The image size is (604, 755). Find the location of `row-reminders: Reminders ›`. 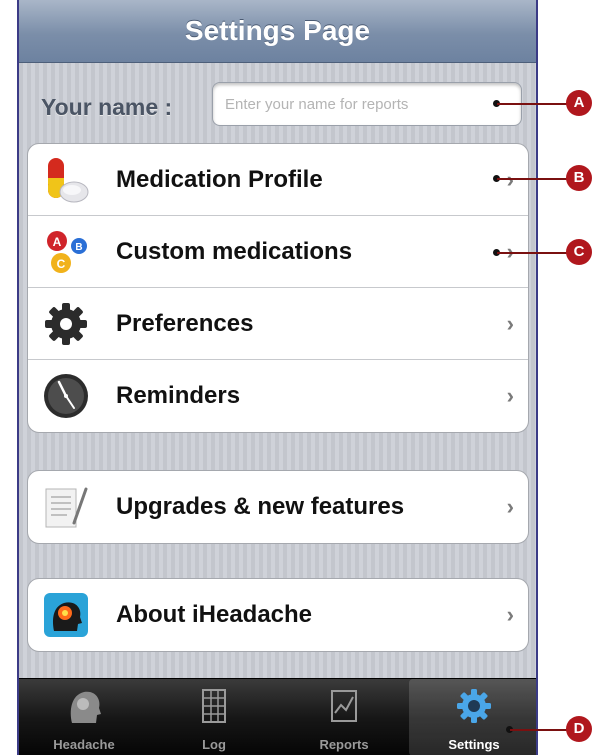

row-reminders: Reminders › is located at coordinates (278, 396).